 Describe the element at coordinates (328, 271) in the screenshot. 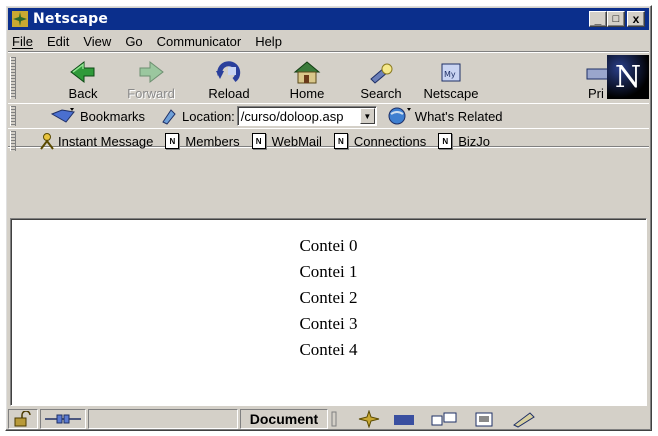

I see `content-line: Contei 1` at that location.